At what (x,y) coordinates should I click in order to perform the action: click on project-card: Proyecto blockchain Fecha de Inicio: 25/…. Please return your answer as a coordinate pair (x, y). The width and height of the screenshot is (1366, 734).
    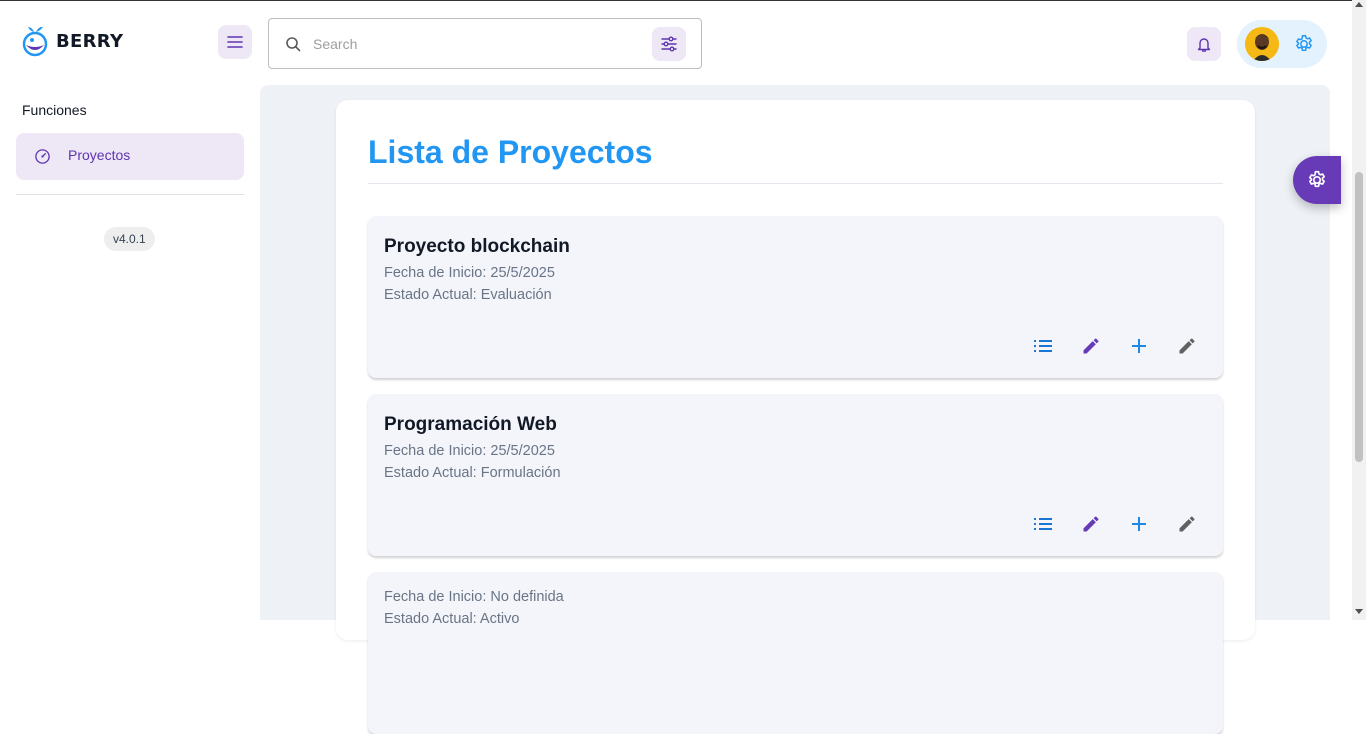
    Looking at the image, I should click on (795, 297).